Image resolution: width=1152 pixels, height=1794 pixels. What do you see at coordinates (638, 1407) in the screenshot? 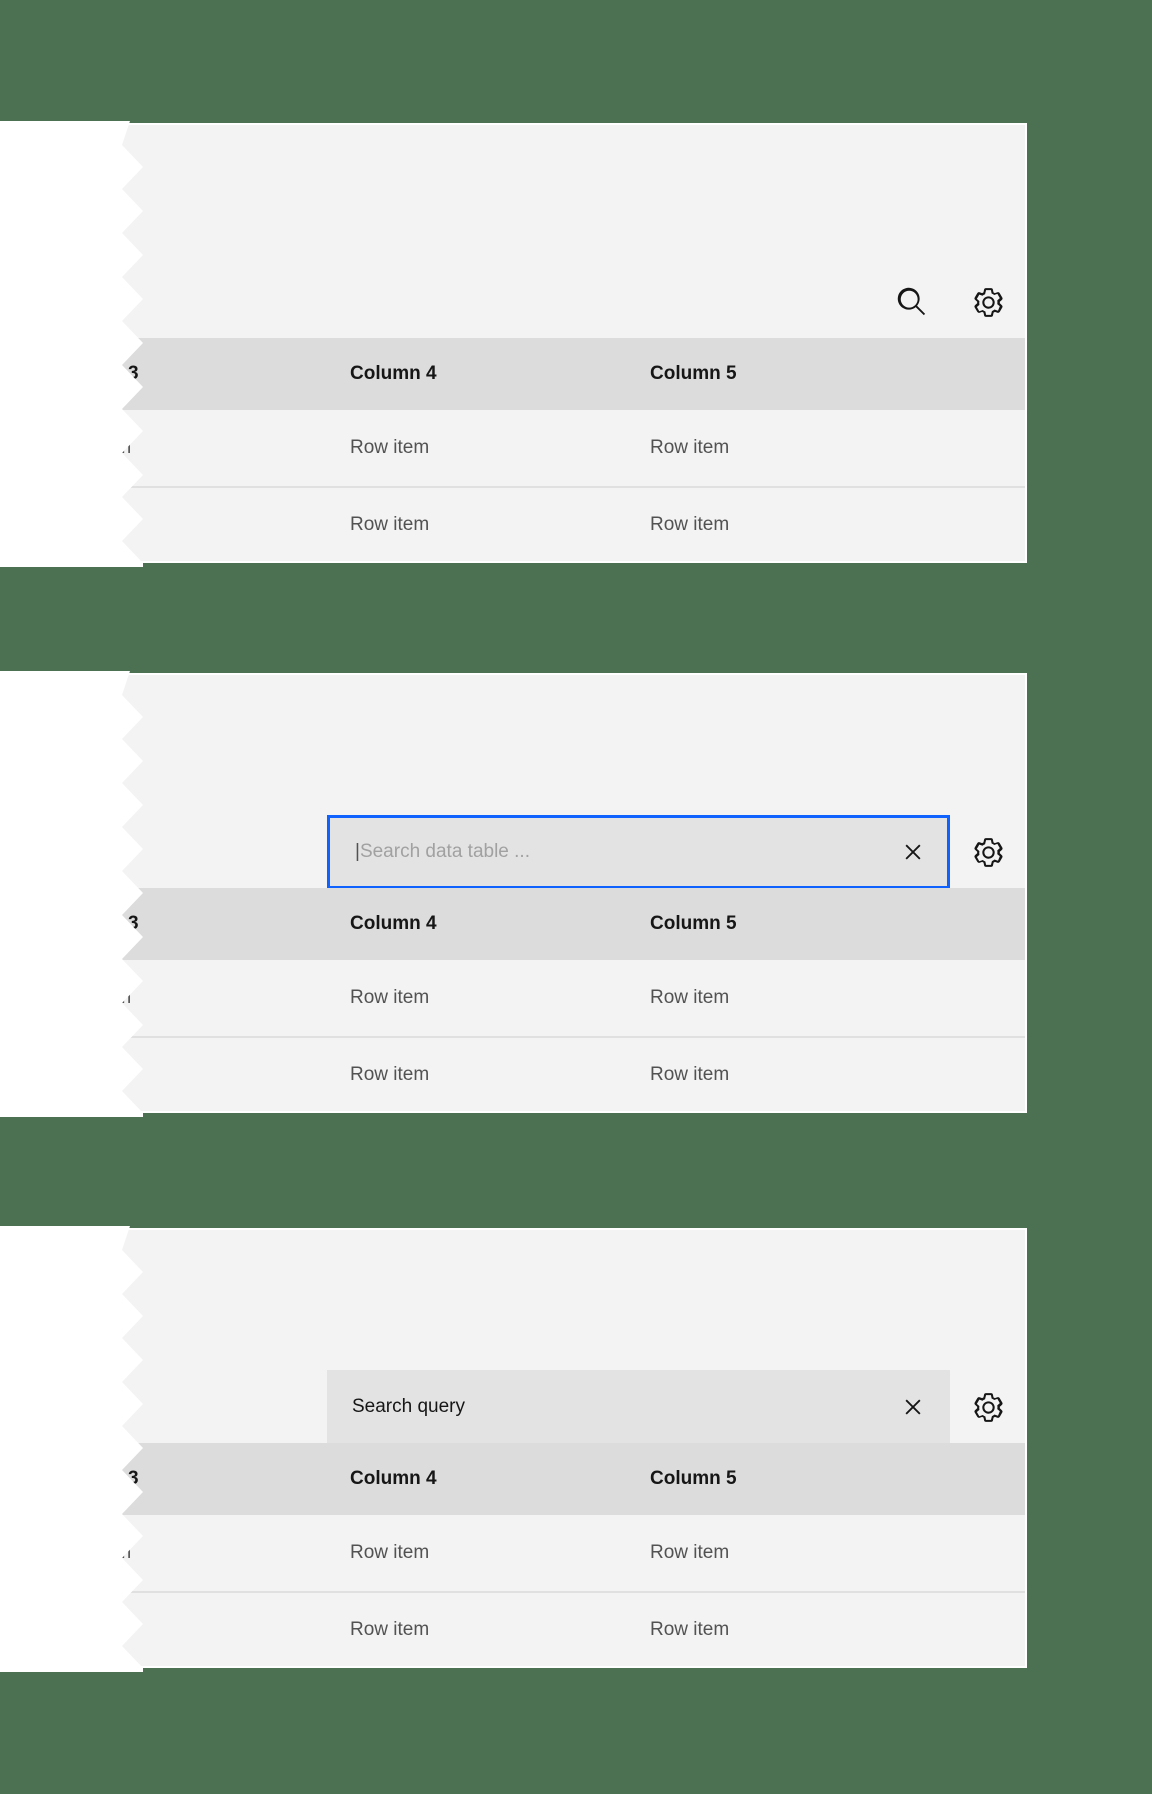
I see `search-input: Search query` at bounding box center [638, 1407].